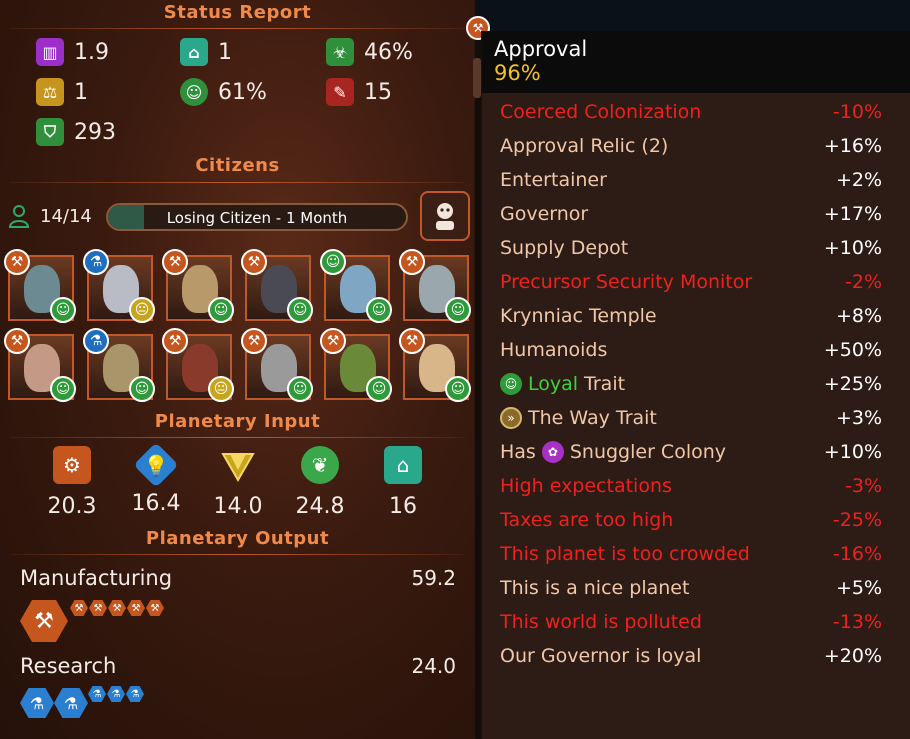 The height and width of the screenshot is (739, 910). I want to click on panel-scroll-handle, so click(477, 78).